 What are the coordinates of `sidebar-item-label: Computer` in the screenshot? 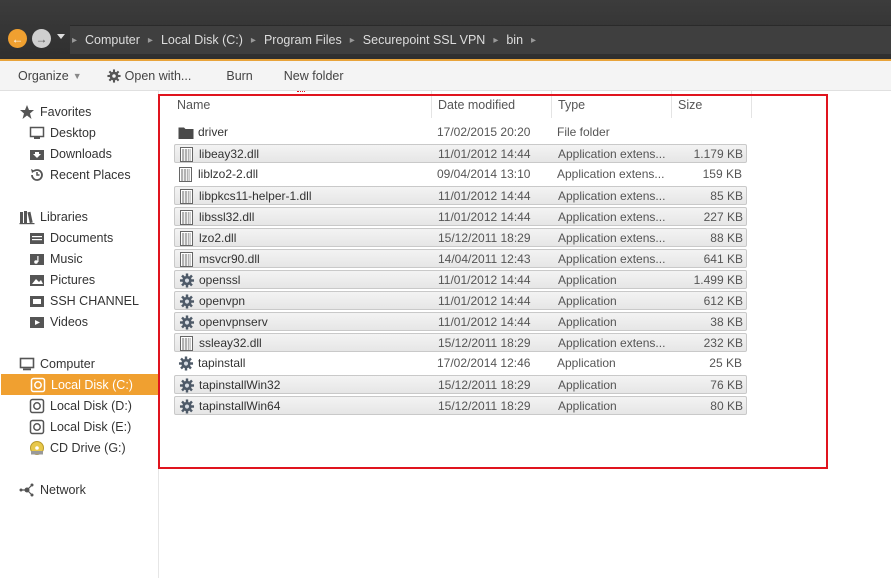 It's located at (67, 363).